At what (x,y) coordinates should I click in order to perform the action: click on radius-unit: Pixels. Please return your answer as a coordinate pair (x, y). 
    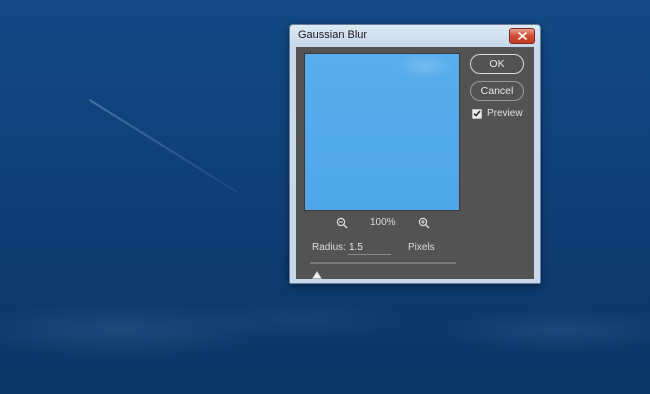
    Looking at the image, I should click on (421, 247).